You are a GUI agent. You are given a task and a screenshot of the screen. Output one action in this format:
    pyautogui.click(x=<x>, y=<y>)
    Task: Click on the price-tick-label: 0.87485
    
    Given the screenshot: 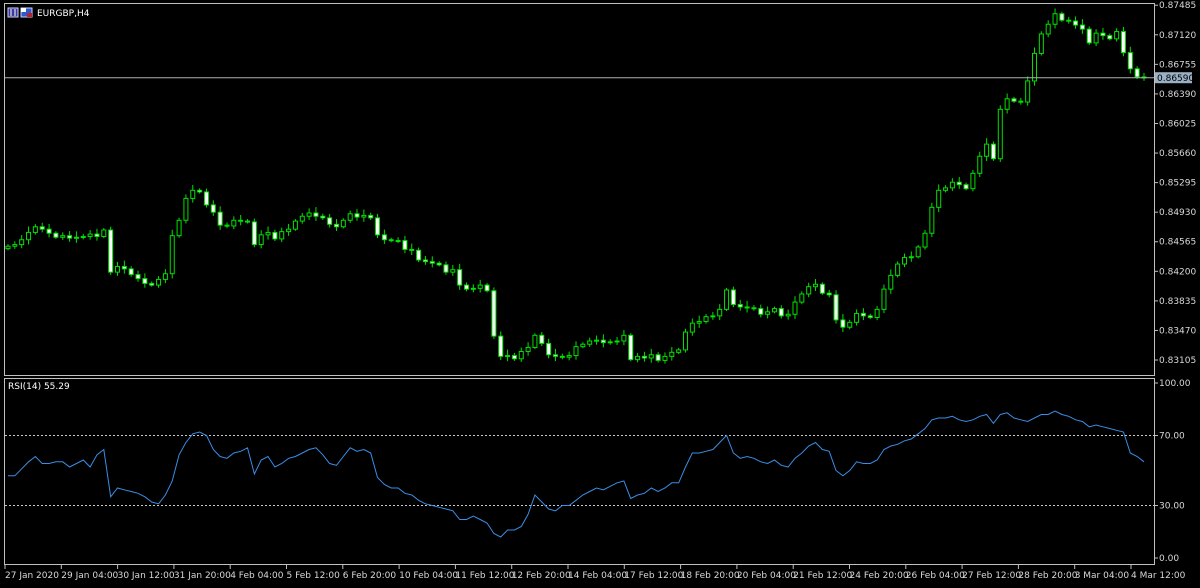 What is the action you would take?
    pyautogui.click(x=1177, y=6)
    